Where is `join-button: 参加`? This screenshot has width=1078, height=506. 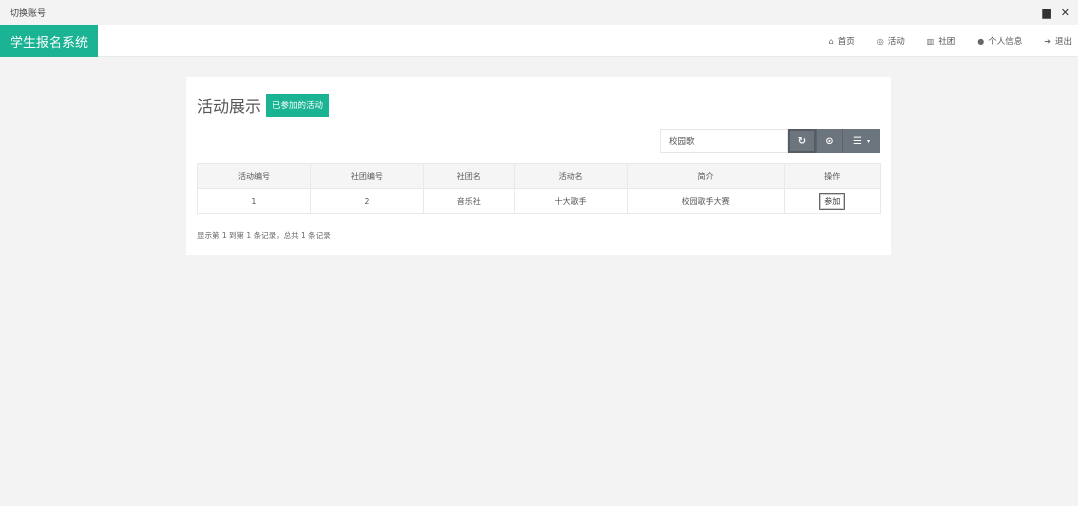 join-button: 参加 is located at coordinates (832, 201).